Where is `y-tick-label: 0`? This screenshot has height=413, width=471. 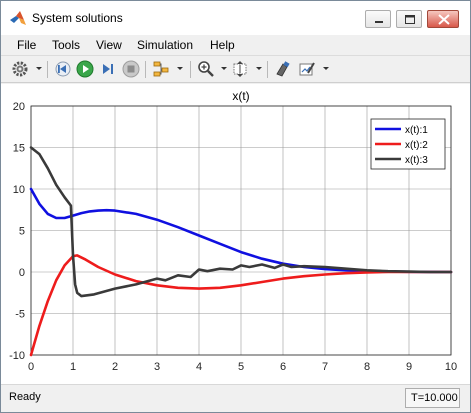
y-tick-label: 0 is located at coordinates (22, 273).